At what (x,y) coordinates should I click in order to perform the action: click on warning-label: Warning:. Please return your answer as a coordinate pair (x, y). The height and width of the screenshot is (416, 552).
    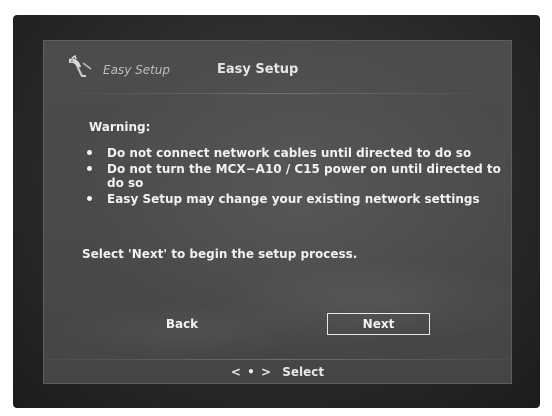
    Looking at the image, I should click on (120, 127).